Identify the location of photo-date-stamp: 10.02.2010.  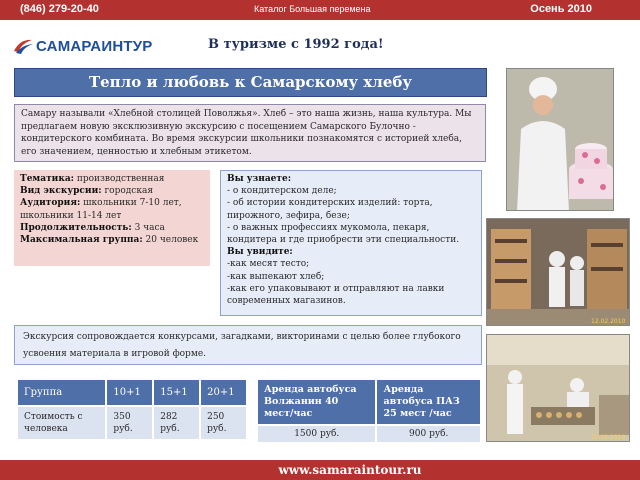
(608, 437).